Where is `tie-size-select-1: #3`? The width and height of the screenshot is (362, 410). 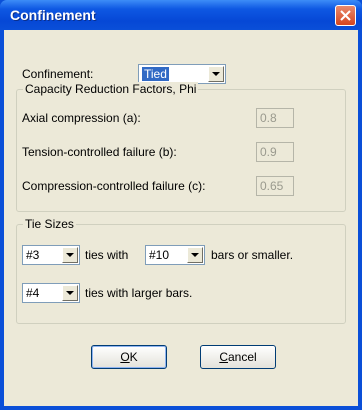 tie-size-select-1: #3 is located at coordinates (51, 255).